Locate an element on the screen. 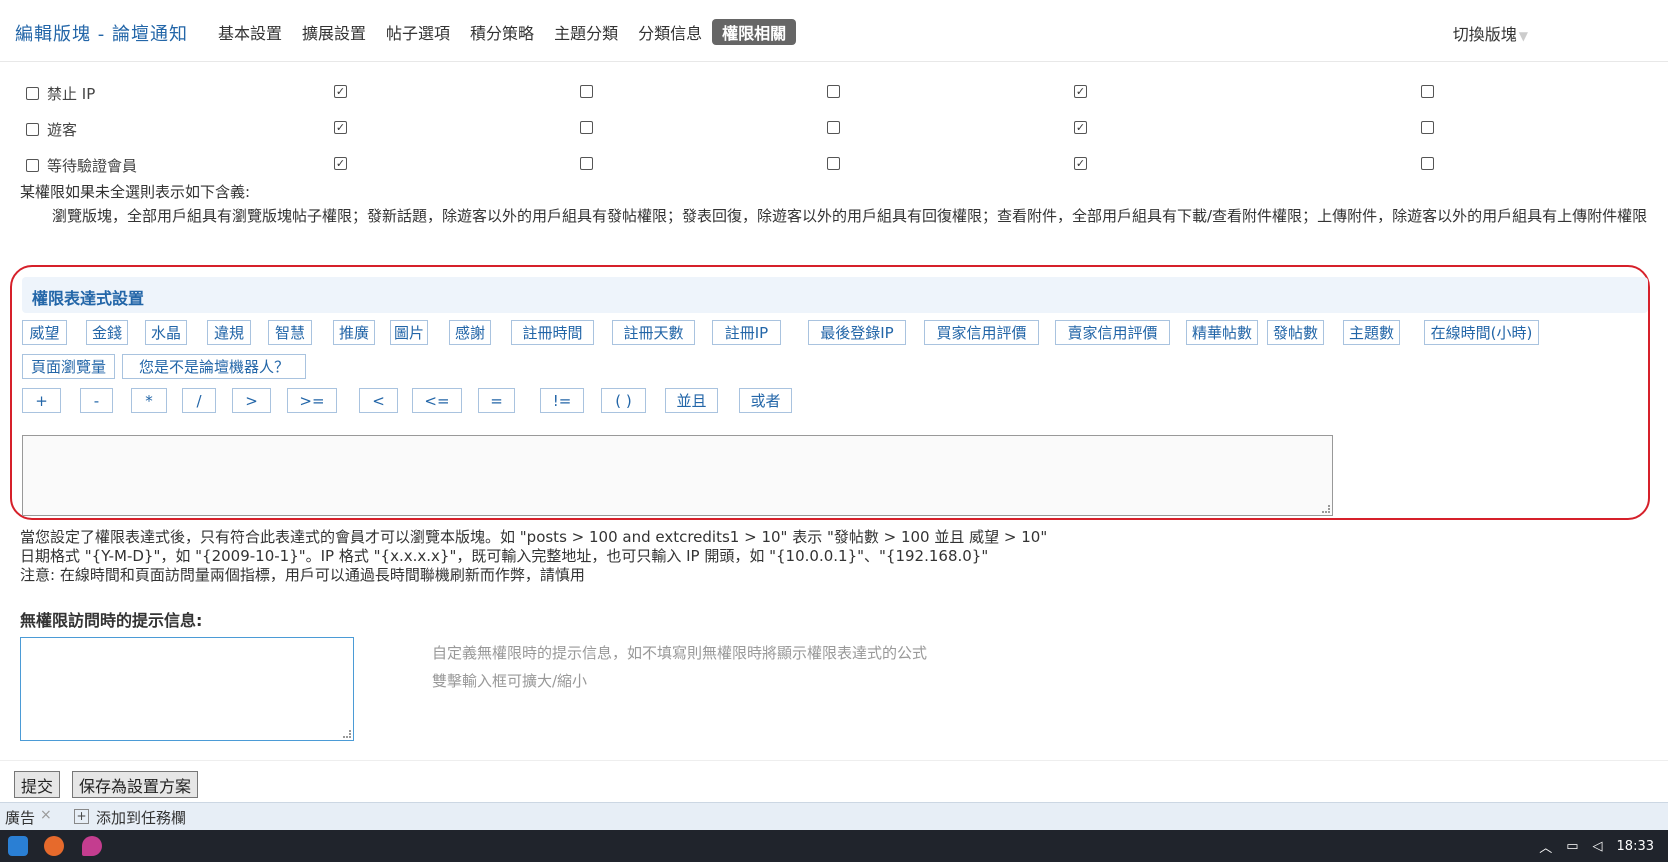  expression-token-button: - is located at coordinates (96, 400).